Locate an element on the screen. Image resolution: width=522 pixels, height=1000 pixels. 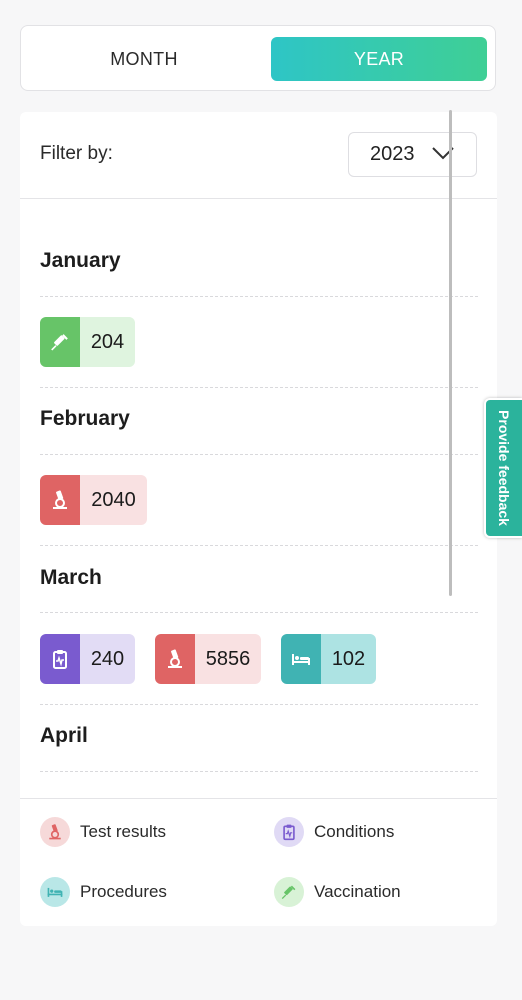
month-title-january: January is located at coordinates (80, 260).